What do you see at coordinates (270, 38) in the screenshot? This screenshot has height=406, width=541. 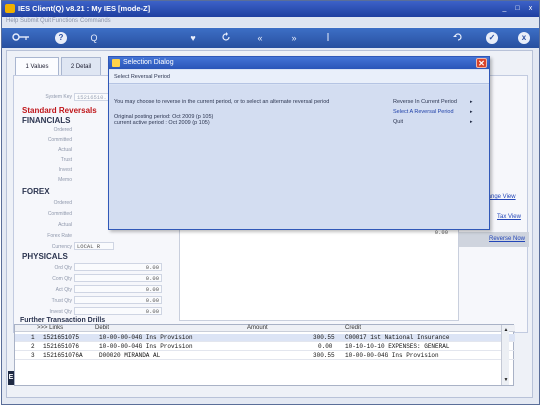 I see `toolbar: ? Q ♥ « » ✓ x` at bounding box center [270, 38].